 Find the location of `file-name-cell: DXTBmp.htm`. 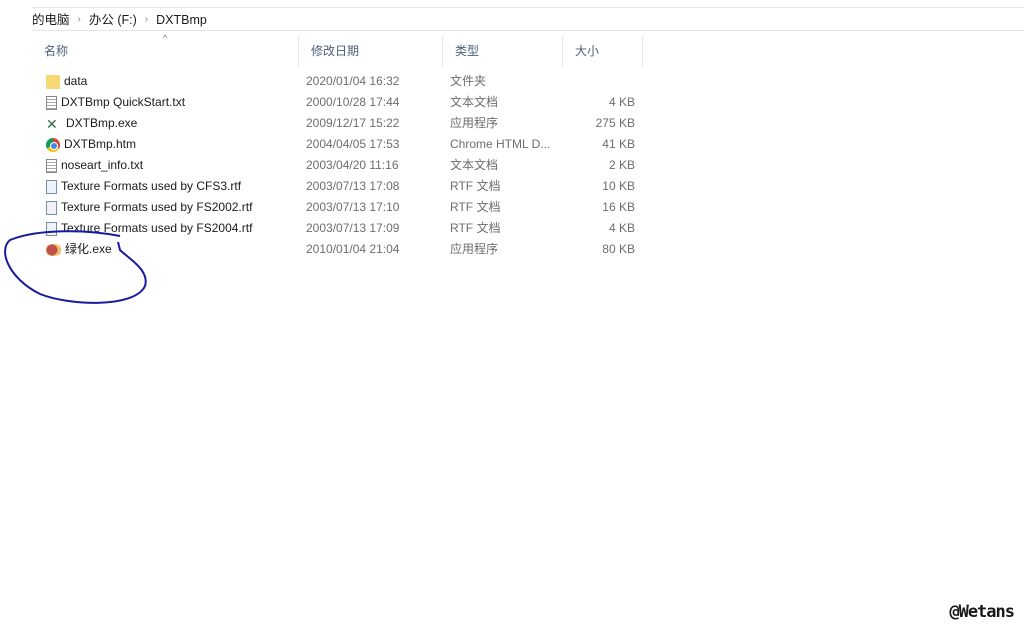

file-name-cell: DXTBmp.htm is located at coordinates (165, 144).